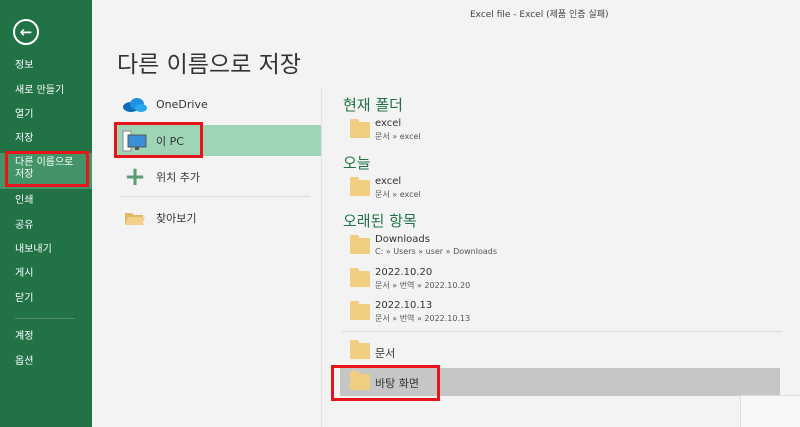  I want to click on arrow-left-icon: ←, so click(26, 32).